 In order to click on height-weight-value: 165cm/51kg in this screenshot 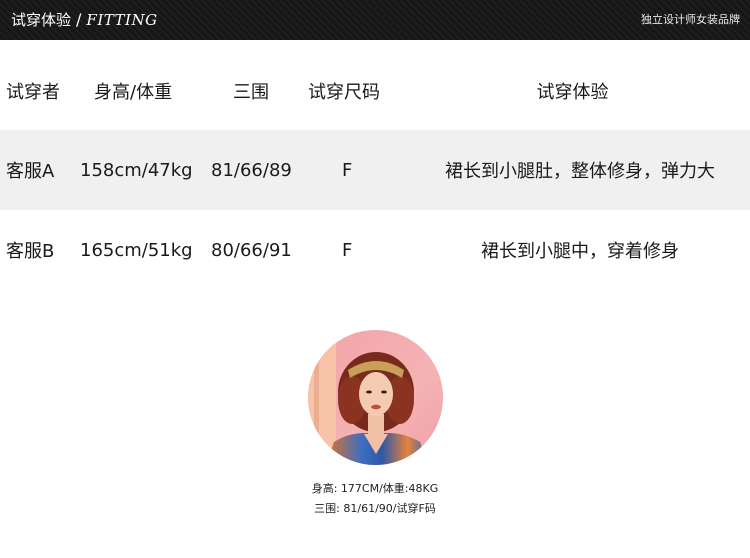, I will do `click(136, 250)`.